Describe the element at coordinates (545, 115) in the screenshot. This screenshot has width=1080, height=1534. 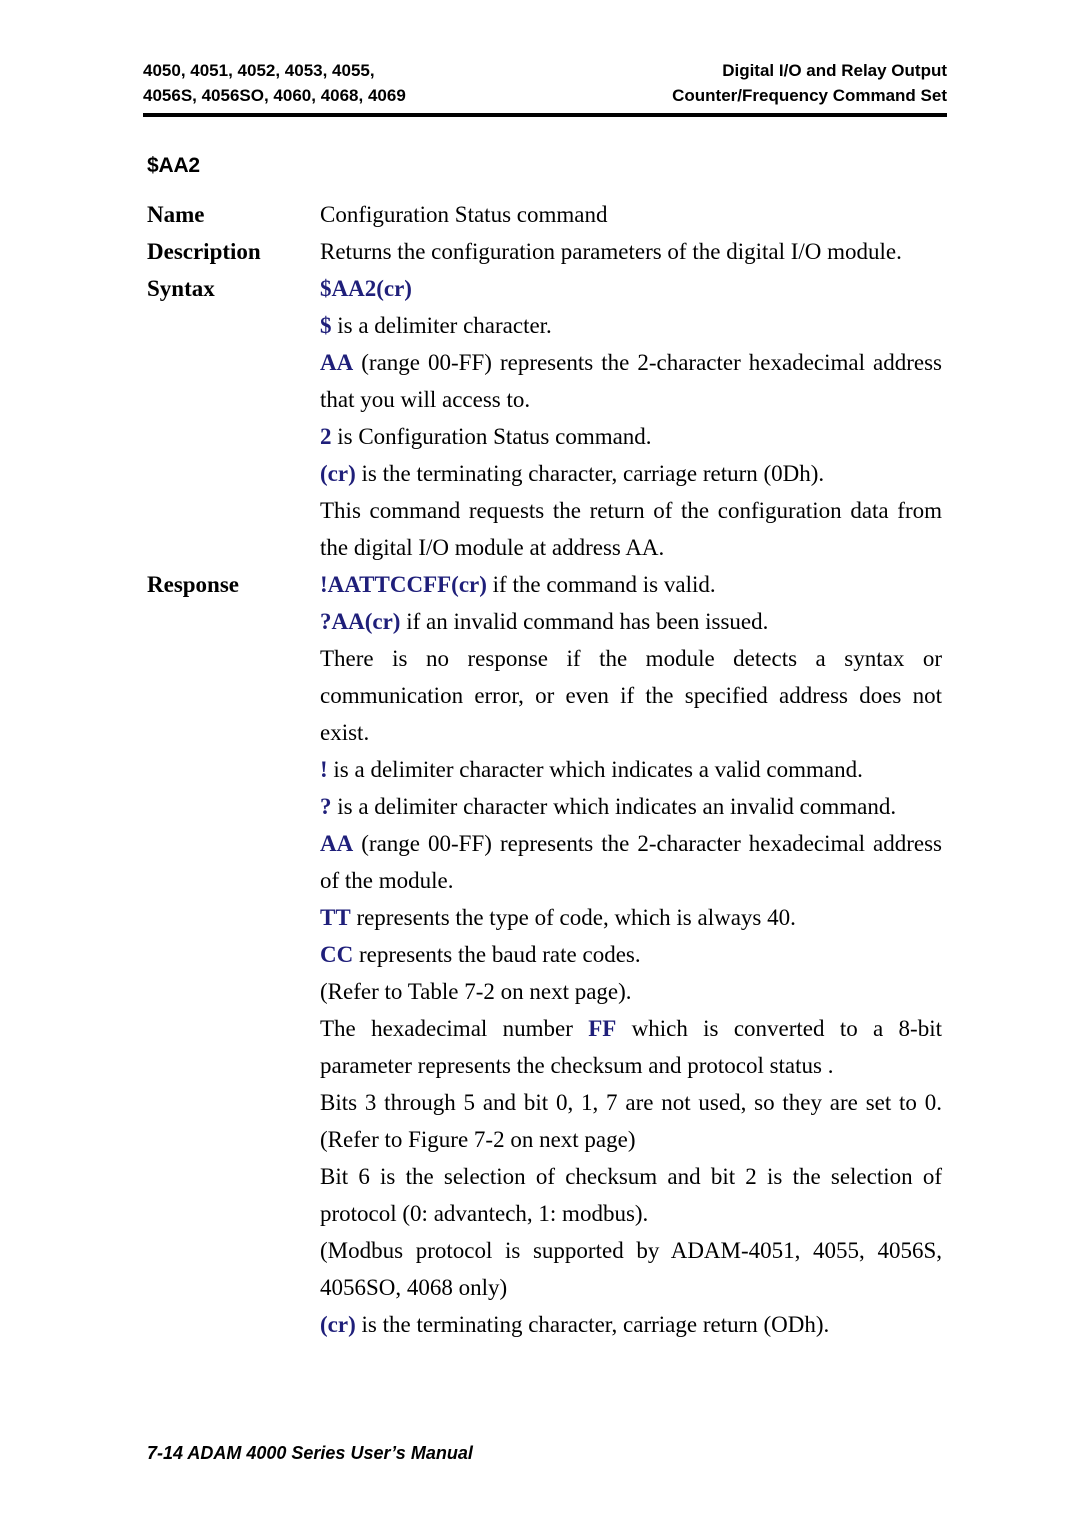
I see `header-divider-rule` at that location.